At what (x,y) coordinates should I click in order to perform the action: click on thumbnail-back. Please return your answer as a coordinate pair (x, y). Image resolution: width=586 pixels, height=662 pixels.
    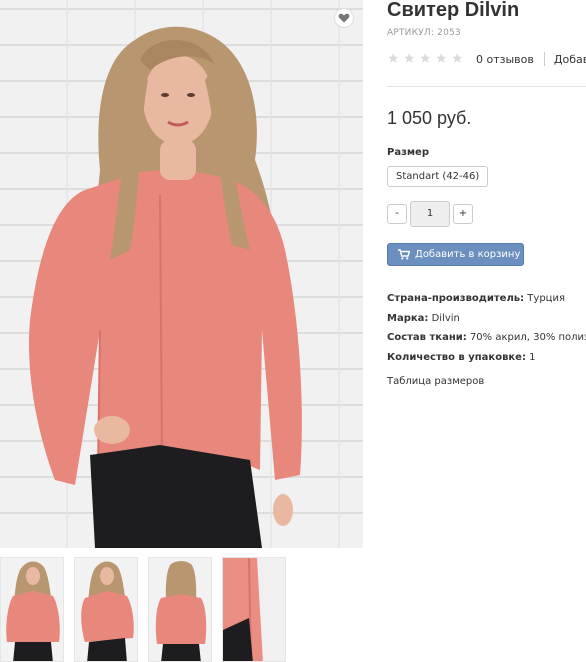
    Looking at the image, I should click on (180, 609).